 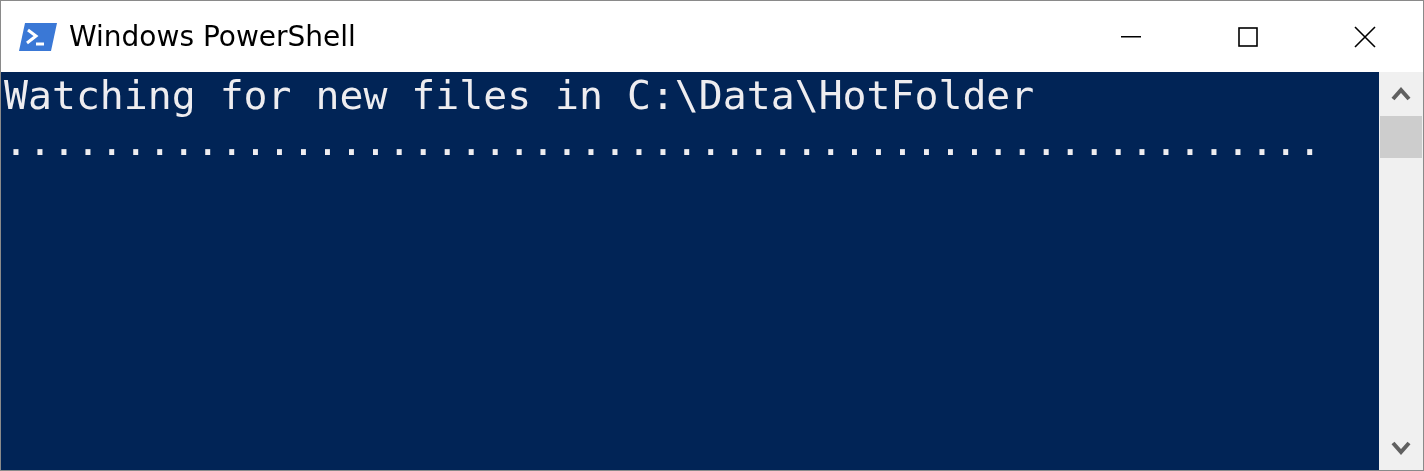 What do you see at coordinates (1401, 448) in the screenshot?
I see `chevron-down-icon` at bounding box center [1401, 448].